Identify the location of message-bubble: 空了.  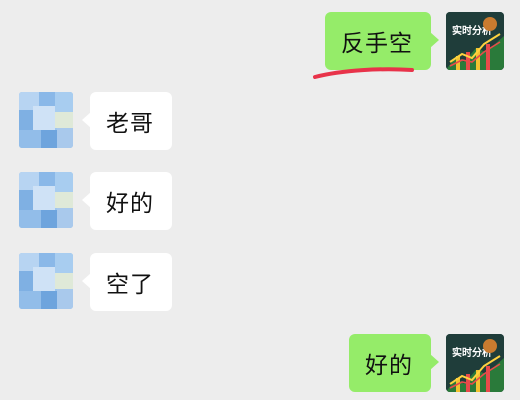
(127, 282).